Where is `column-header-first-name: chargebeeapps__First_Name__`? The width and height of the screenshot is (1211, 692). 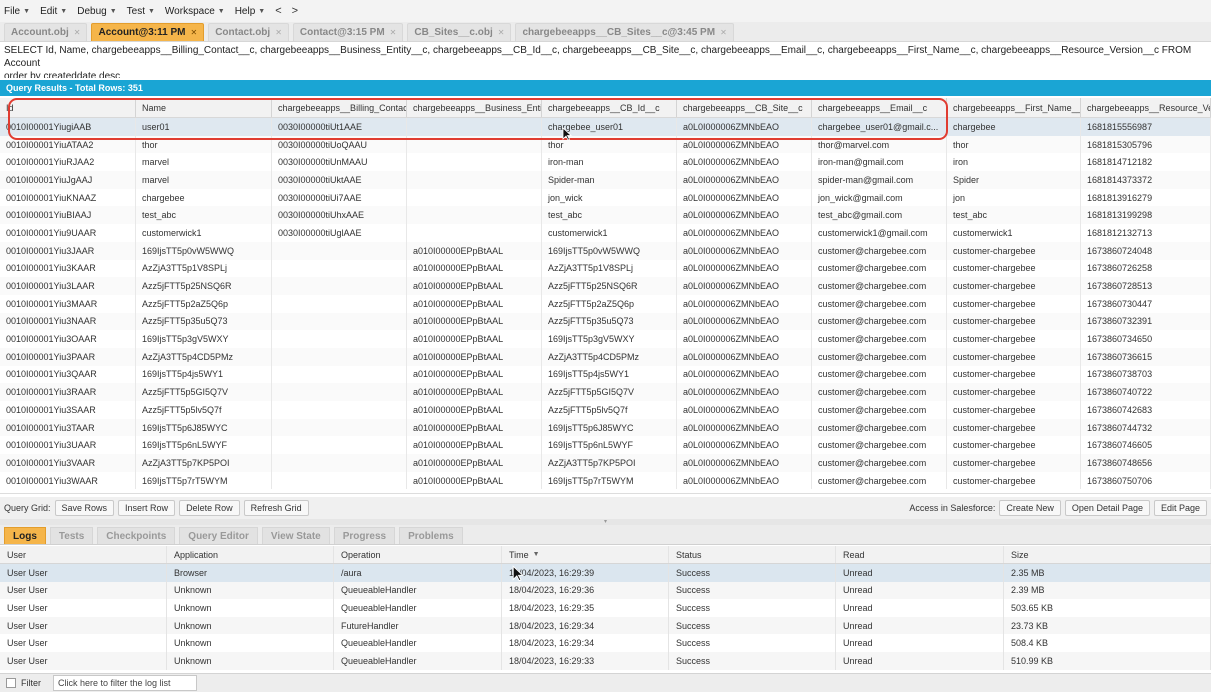
column-header-first-name: chargebeeapps__First_Name__ is located at coordinates (1014, 107).